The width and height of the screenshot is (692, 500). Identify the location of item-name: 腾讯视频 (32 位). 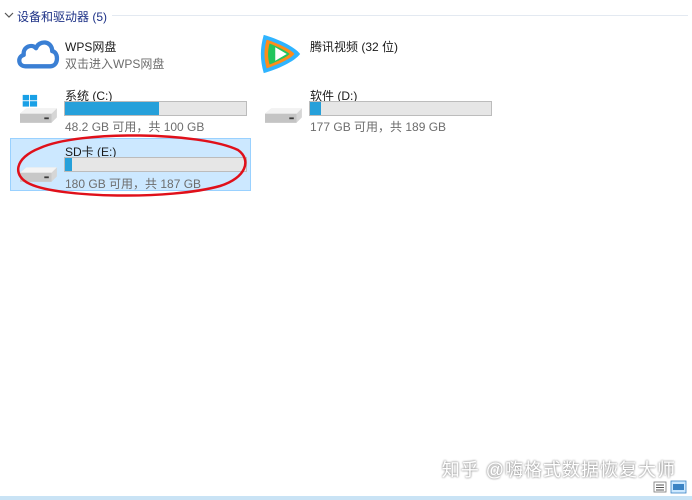
(354, 47).